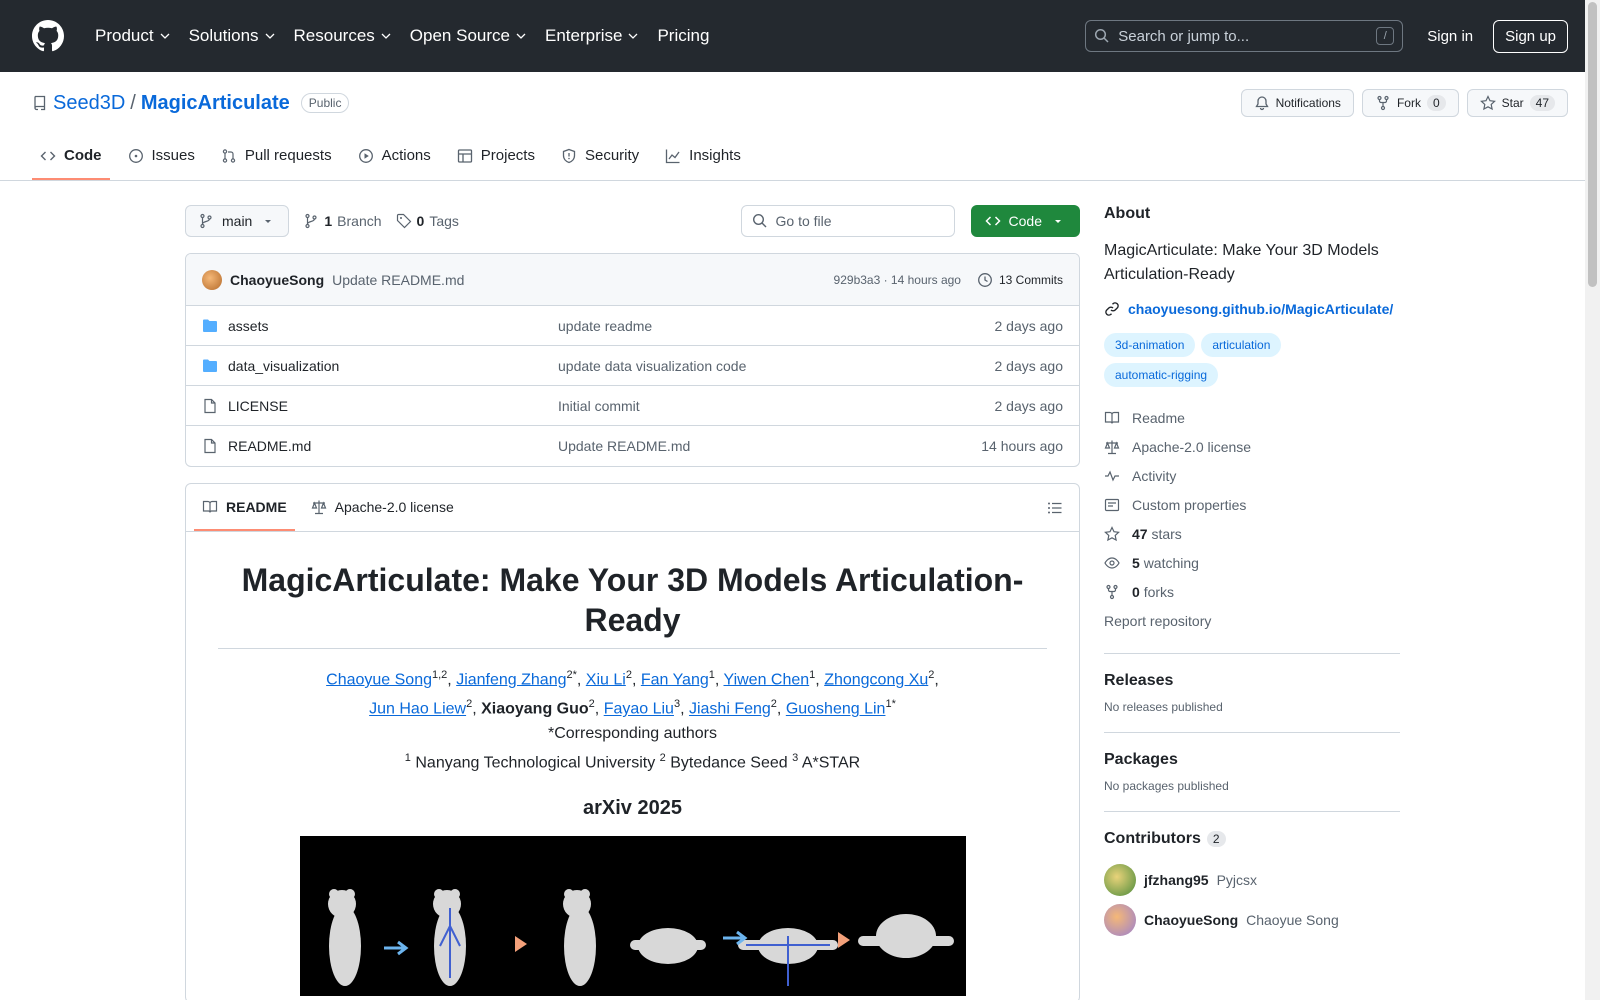 This screenshot has height=1000, width=1600. I want to click on scrollbar-thumb, so click(1592, 144).